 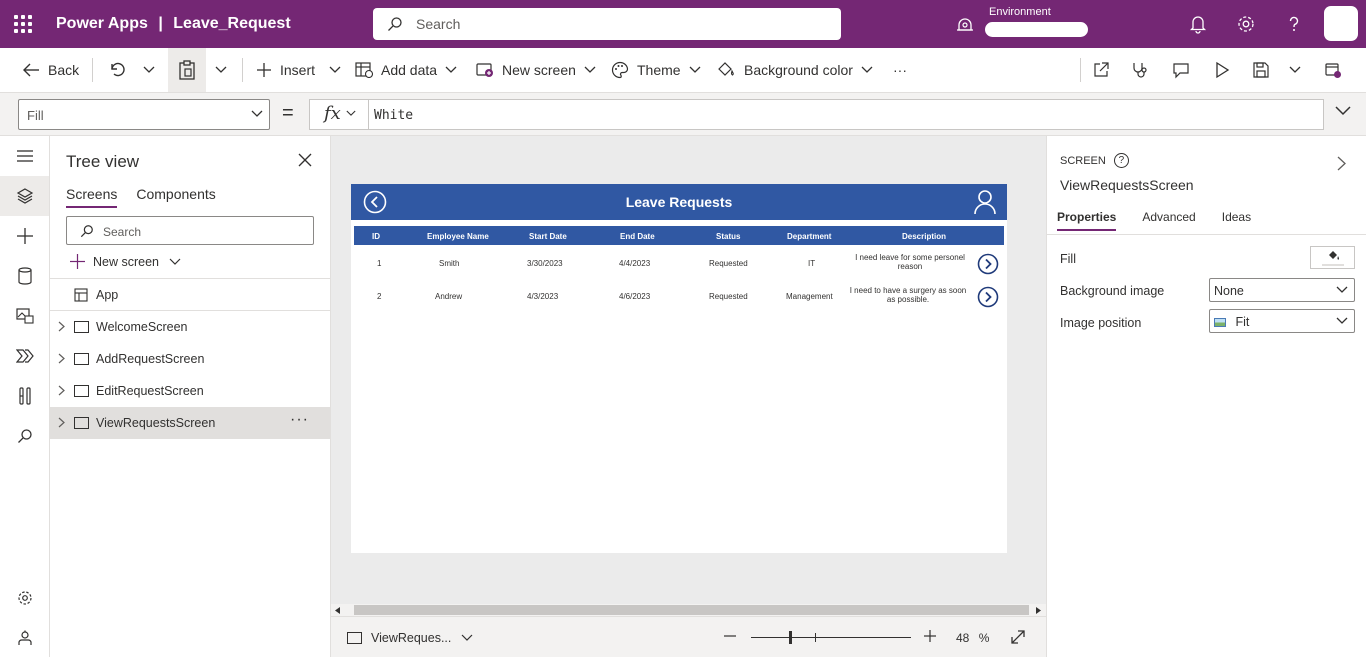 What do you see at coordinates (1226, 70) in the screenshot?
I see `preview-button` at bounding box center [1226, 70].